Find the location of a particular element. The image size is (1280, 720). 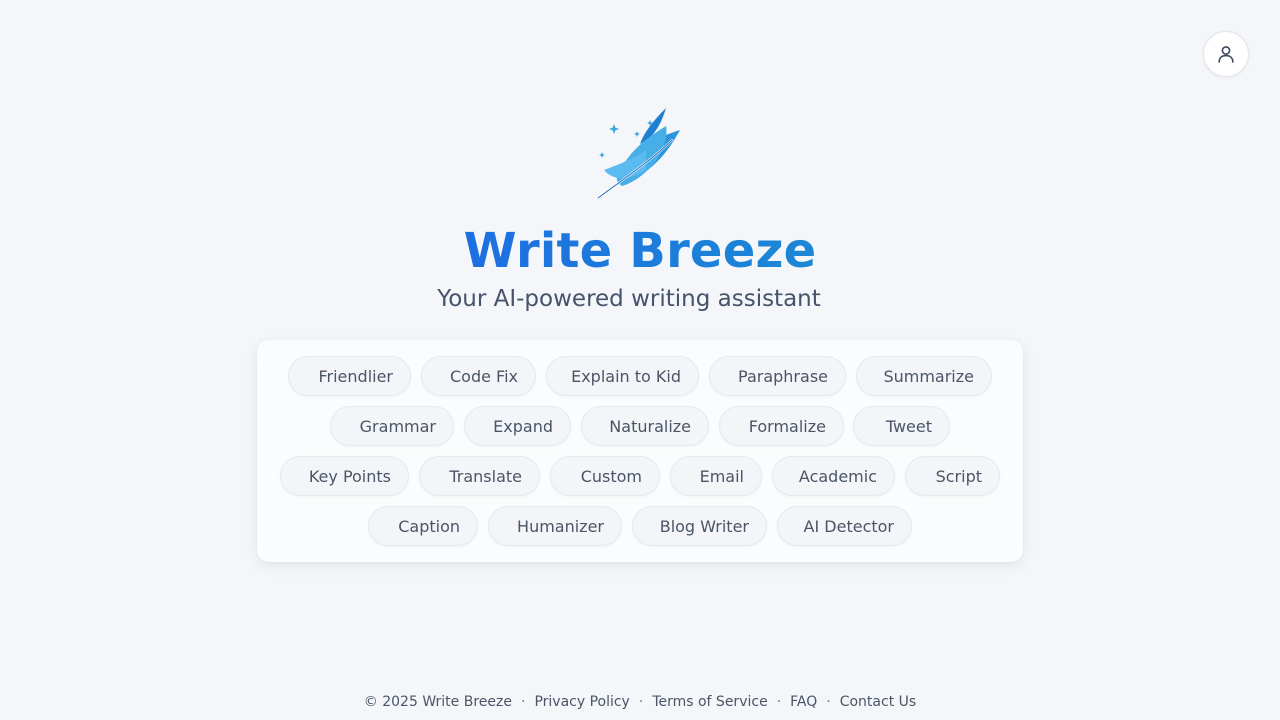

tool-button-ai-detector: AI Detector is located at coordinates (844, 526).